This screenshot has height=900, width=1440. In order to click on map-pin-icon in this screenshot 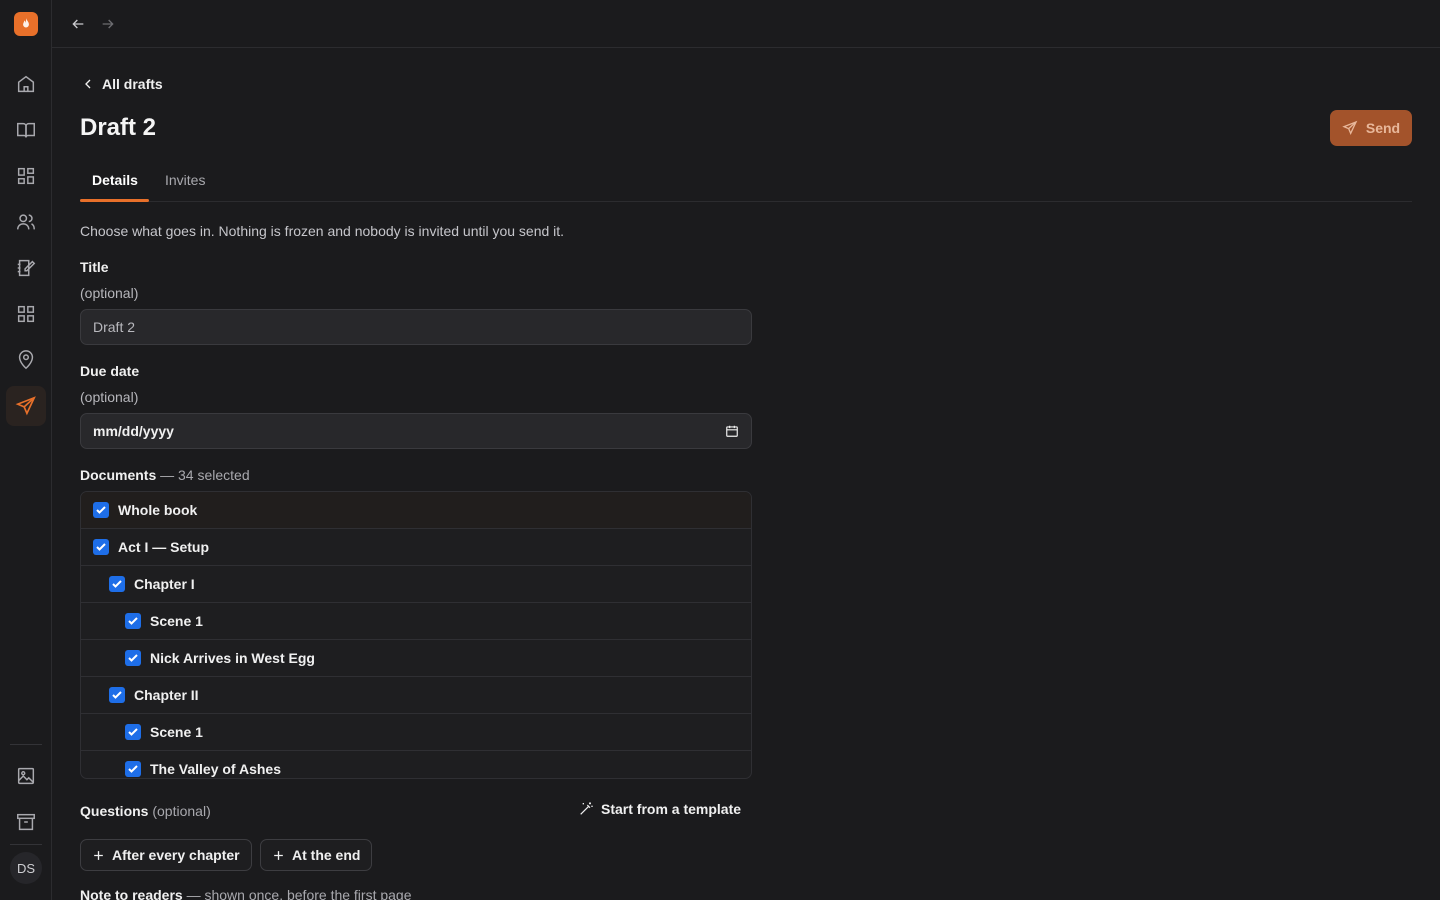, I will do `click(26, 360)`.